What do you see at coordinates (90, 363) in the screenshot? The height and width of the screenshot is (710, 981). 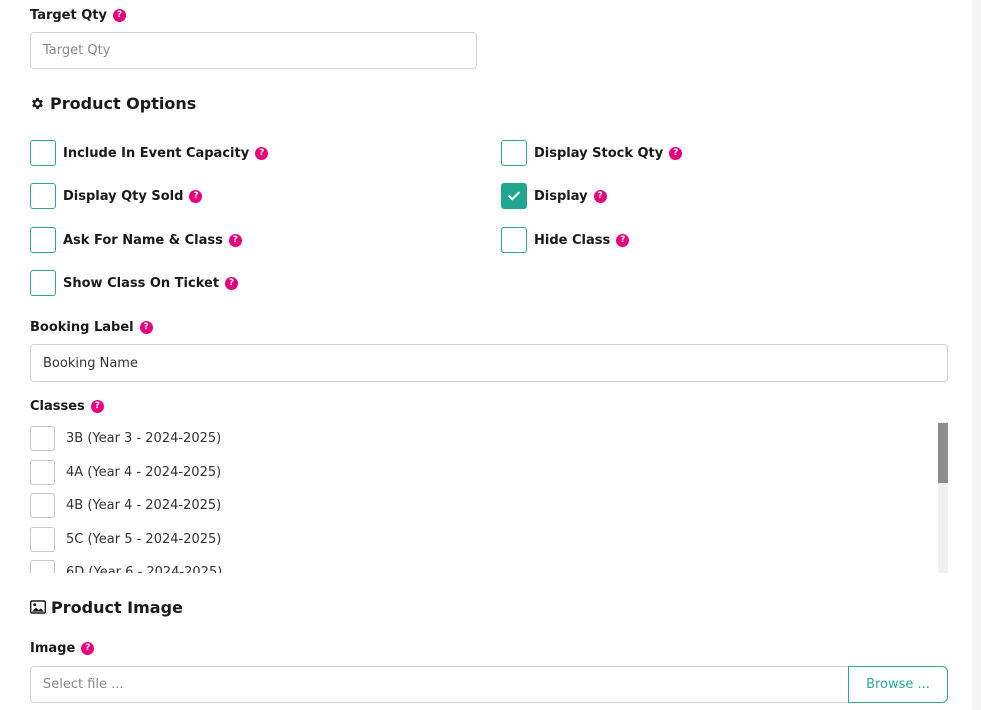 I see `booking-label-value: Booking Name` at bounding box center [90, 363].